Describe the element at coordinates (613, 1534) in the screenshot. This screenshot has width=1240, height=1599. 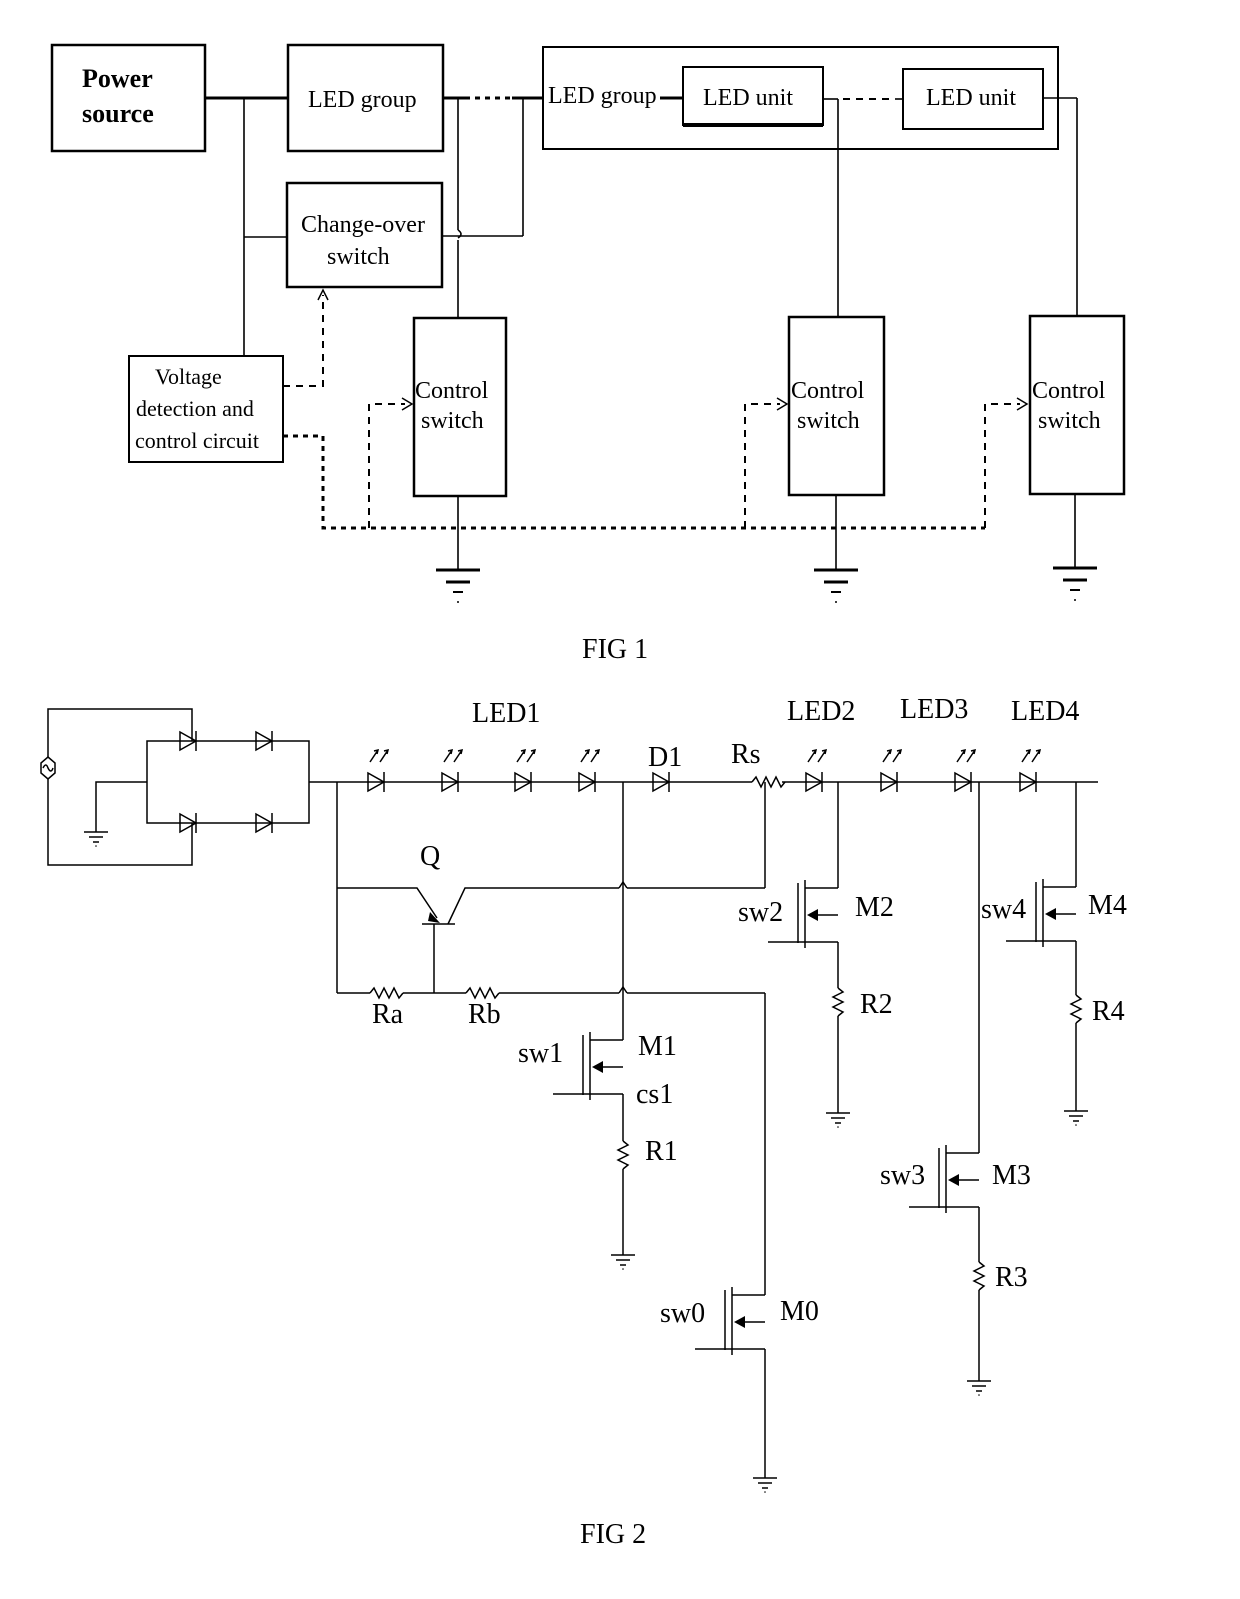
I see `fig2-caption: FIG 2` at that location.